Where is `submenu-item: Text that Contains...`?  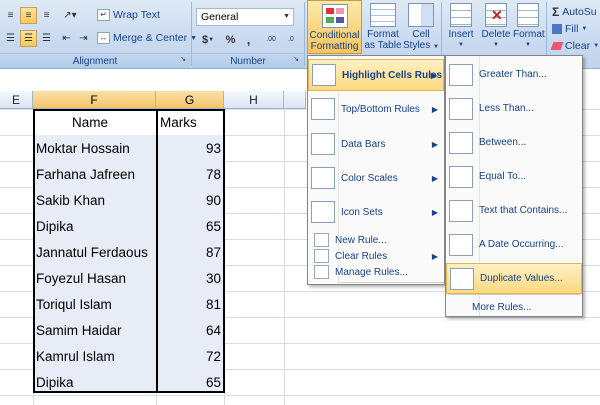 submenu-item: Text that Contains... is located at coordinates (514, 210).